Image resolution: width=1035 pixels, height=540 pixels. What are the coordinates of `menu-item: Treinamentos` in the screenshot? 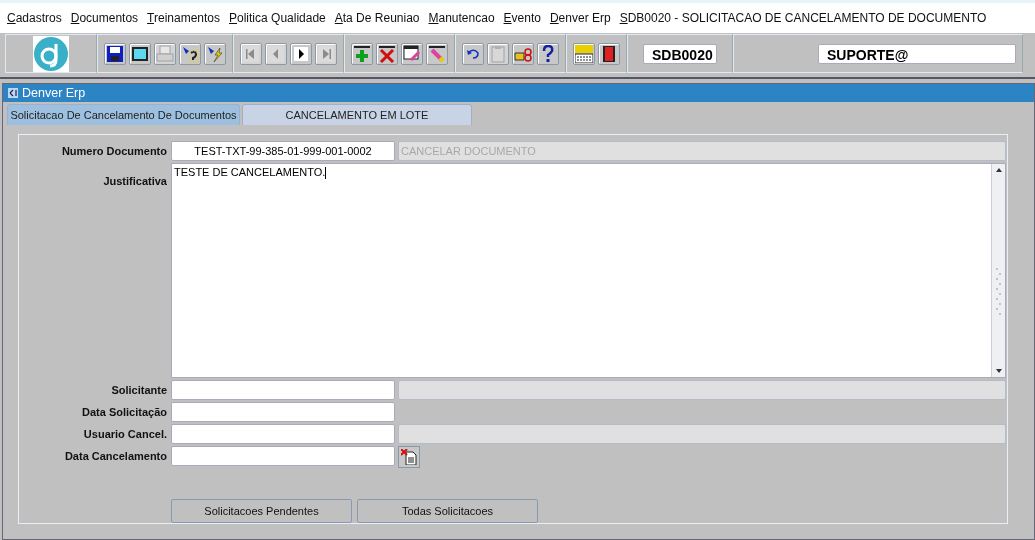 It's located at (183, 18).